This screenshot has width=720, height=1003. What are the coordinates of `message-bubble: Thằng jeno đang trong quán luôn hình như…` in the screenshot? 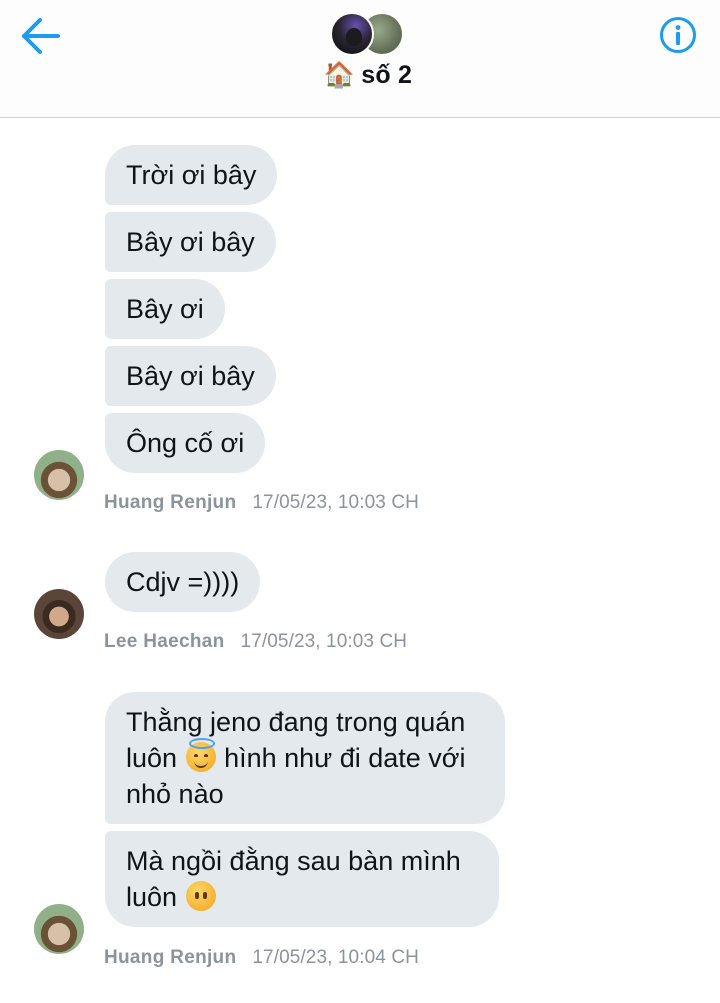 It's located at (305, 758).